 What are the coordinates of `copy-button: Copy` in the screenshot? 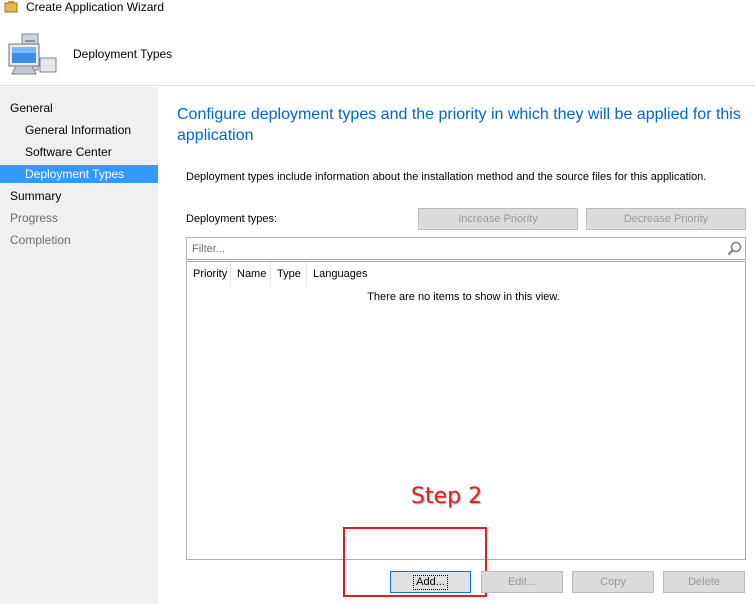 It's located at (613, 582).